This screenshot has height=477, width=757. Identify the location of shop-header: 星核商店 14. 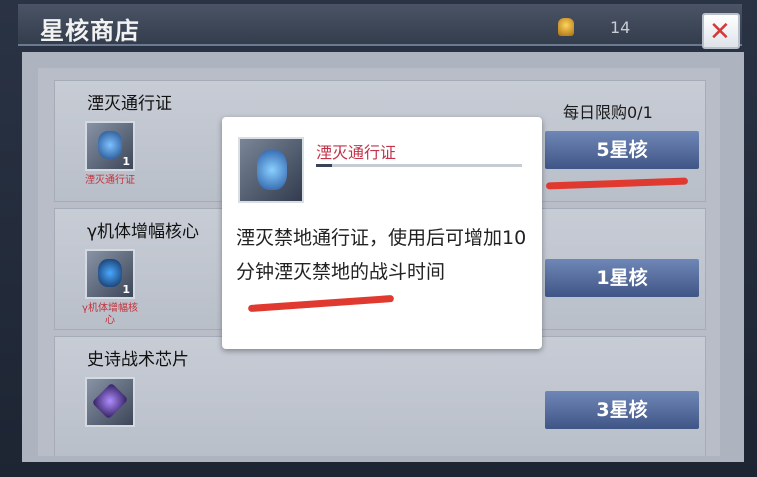
(380, 25).